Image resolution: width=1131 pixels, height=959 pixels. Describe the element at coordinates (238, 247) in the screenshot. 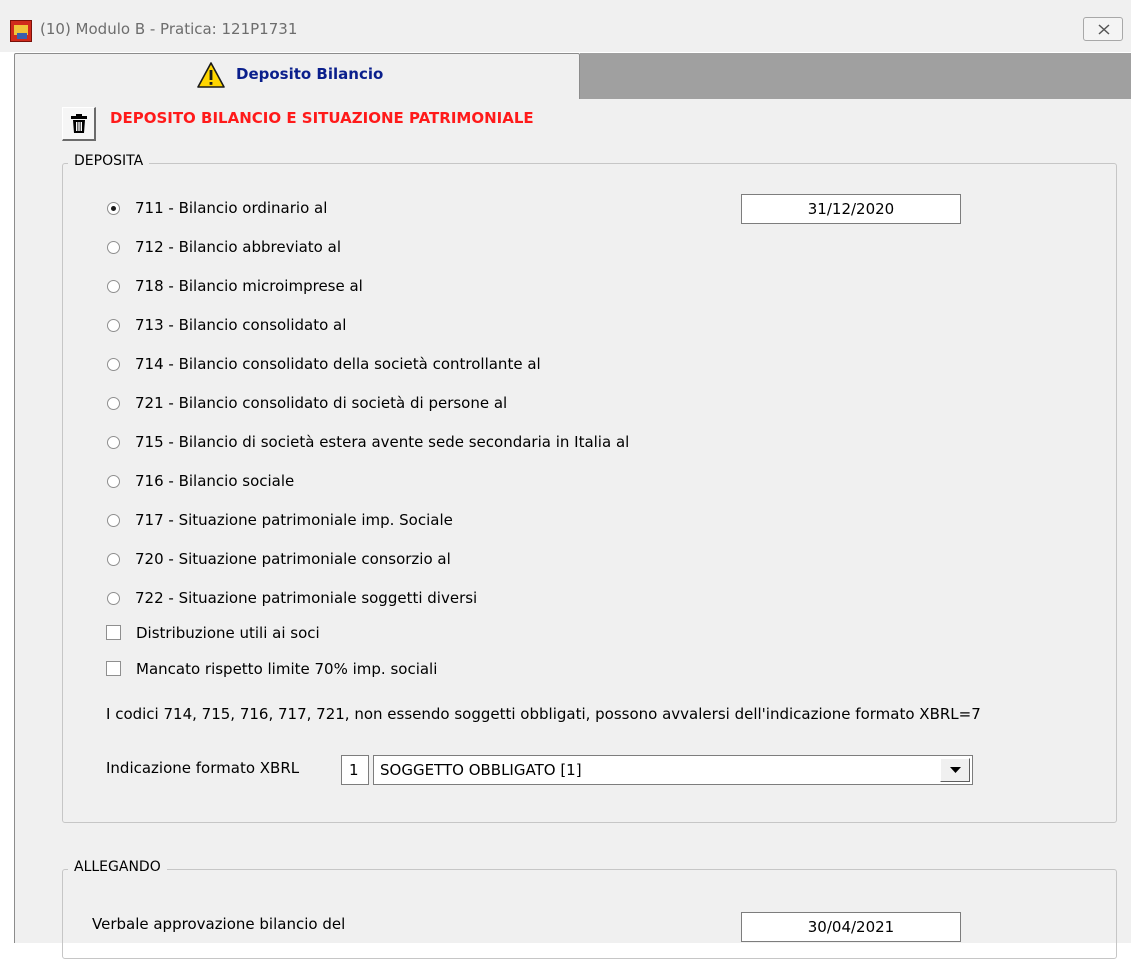

I see `radio-label: 712 - Bilancio abbreviato al` at that location.